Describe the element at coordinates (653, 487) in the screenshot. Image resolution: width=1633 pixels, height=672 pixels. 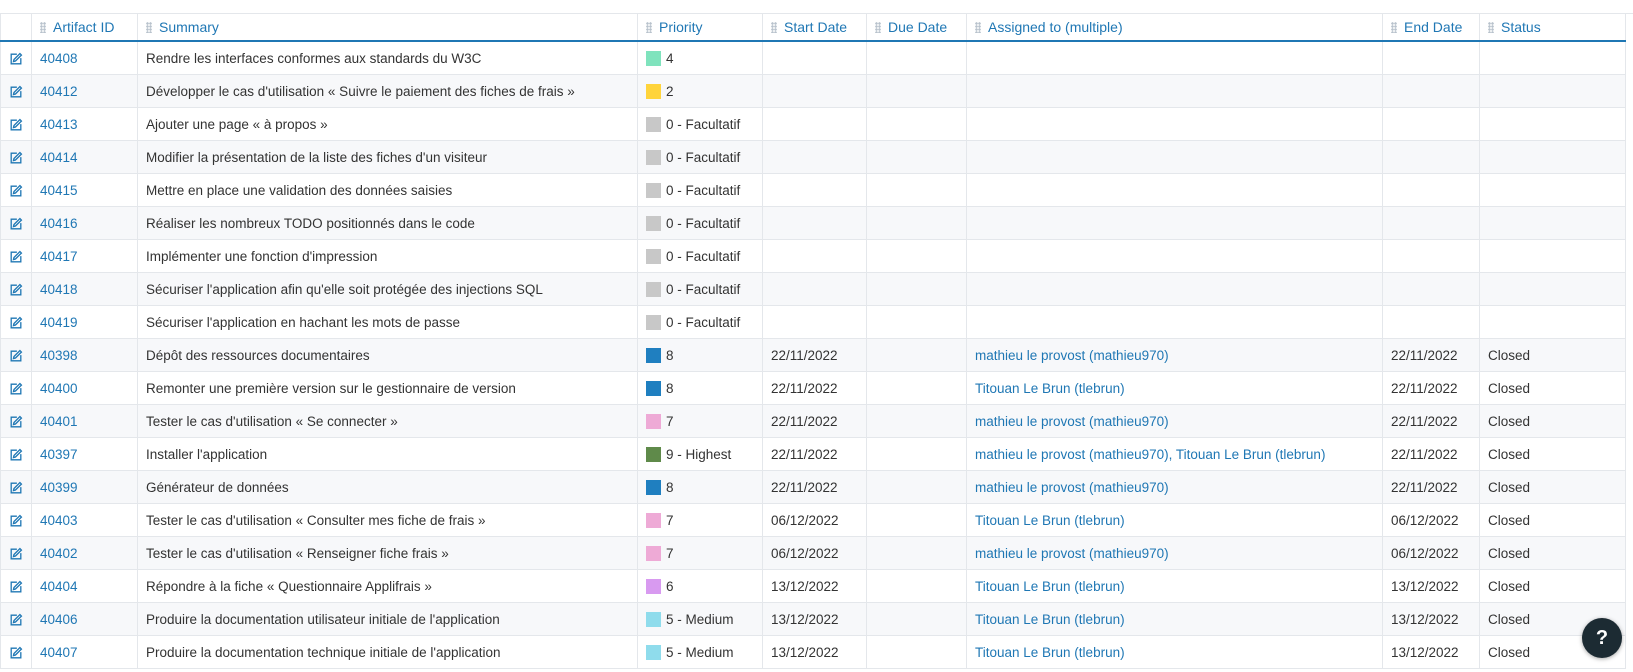
I see `priority-swatch` at that location.